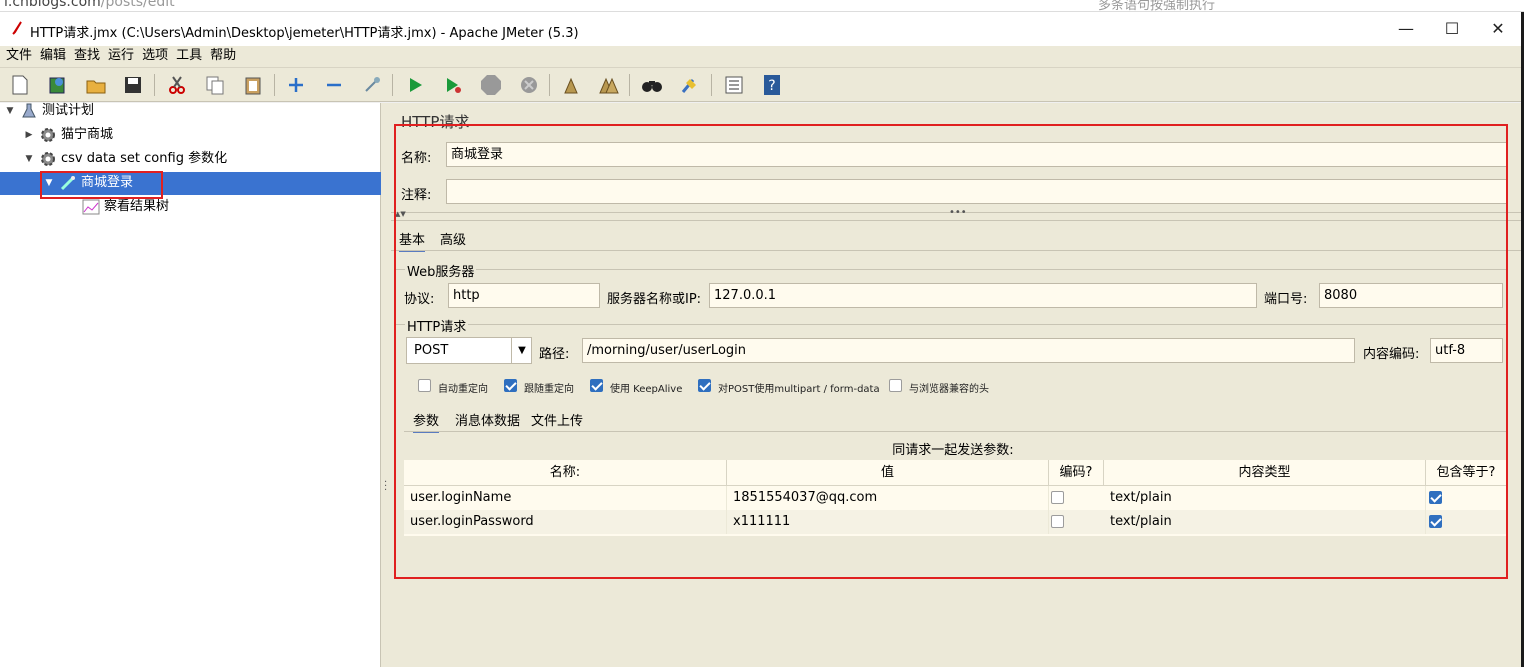  I want to click on paste-icon, so click(253, 85).